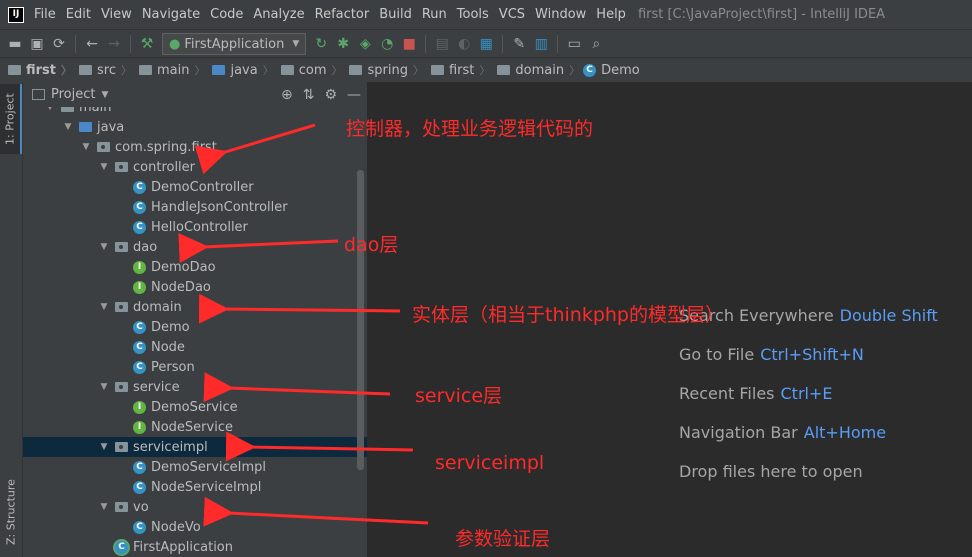  Describe the element at coordinates (105, 70) in the screenshot. I see `breadcrumb-src: src 〉` at that location.